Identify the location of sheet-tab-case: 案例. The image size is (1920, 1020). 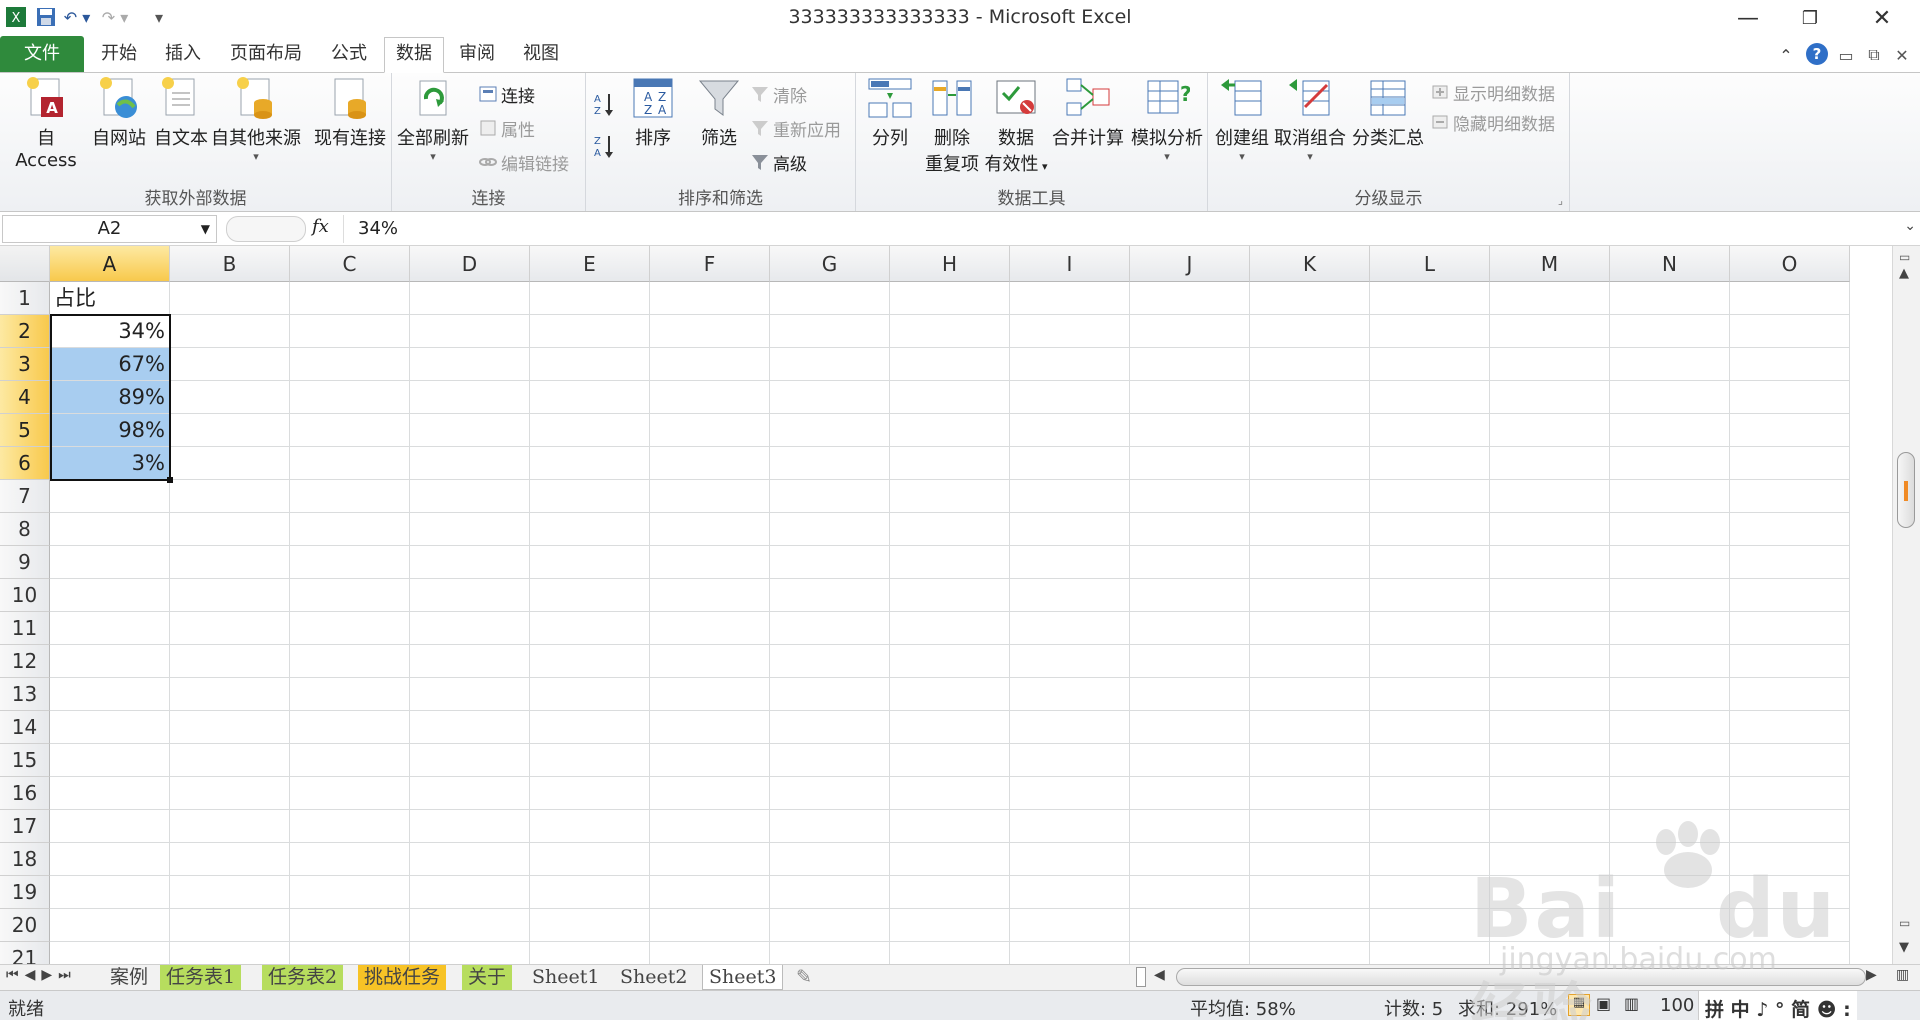
(129, 977).